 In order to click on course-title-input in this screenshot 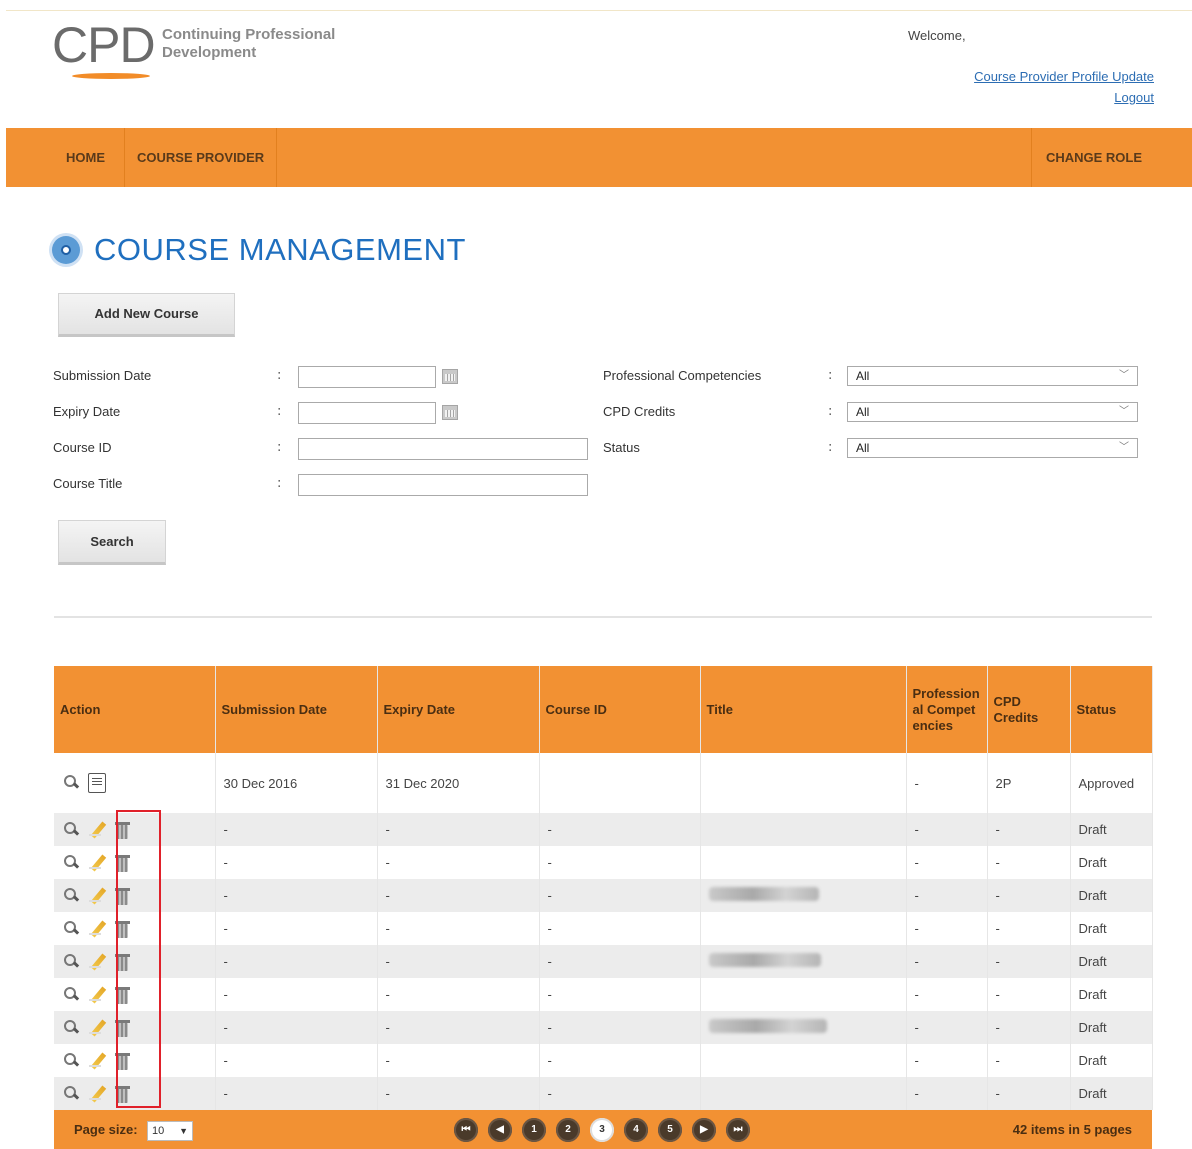, I will do `click(443, 485)`.